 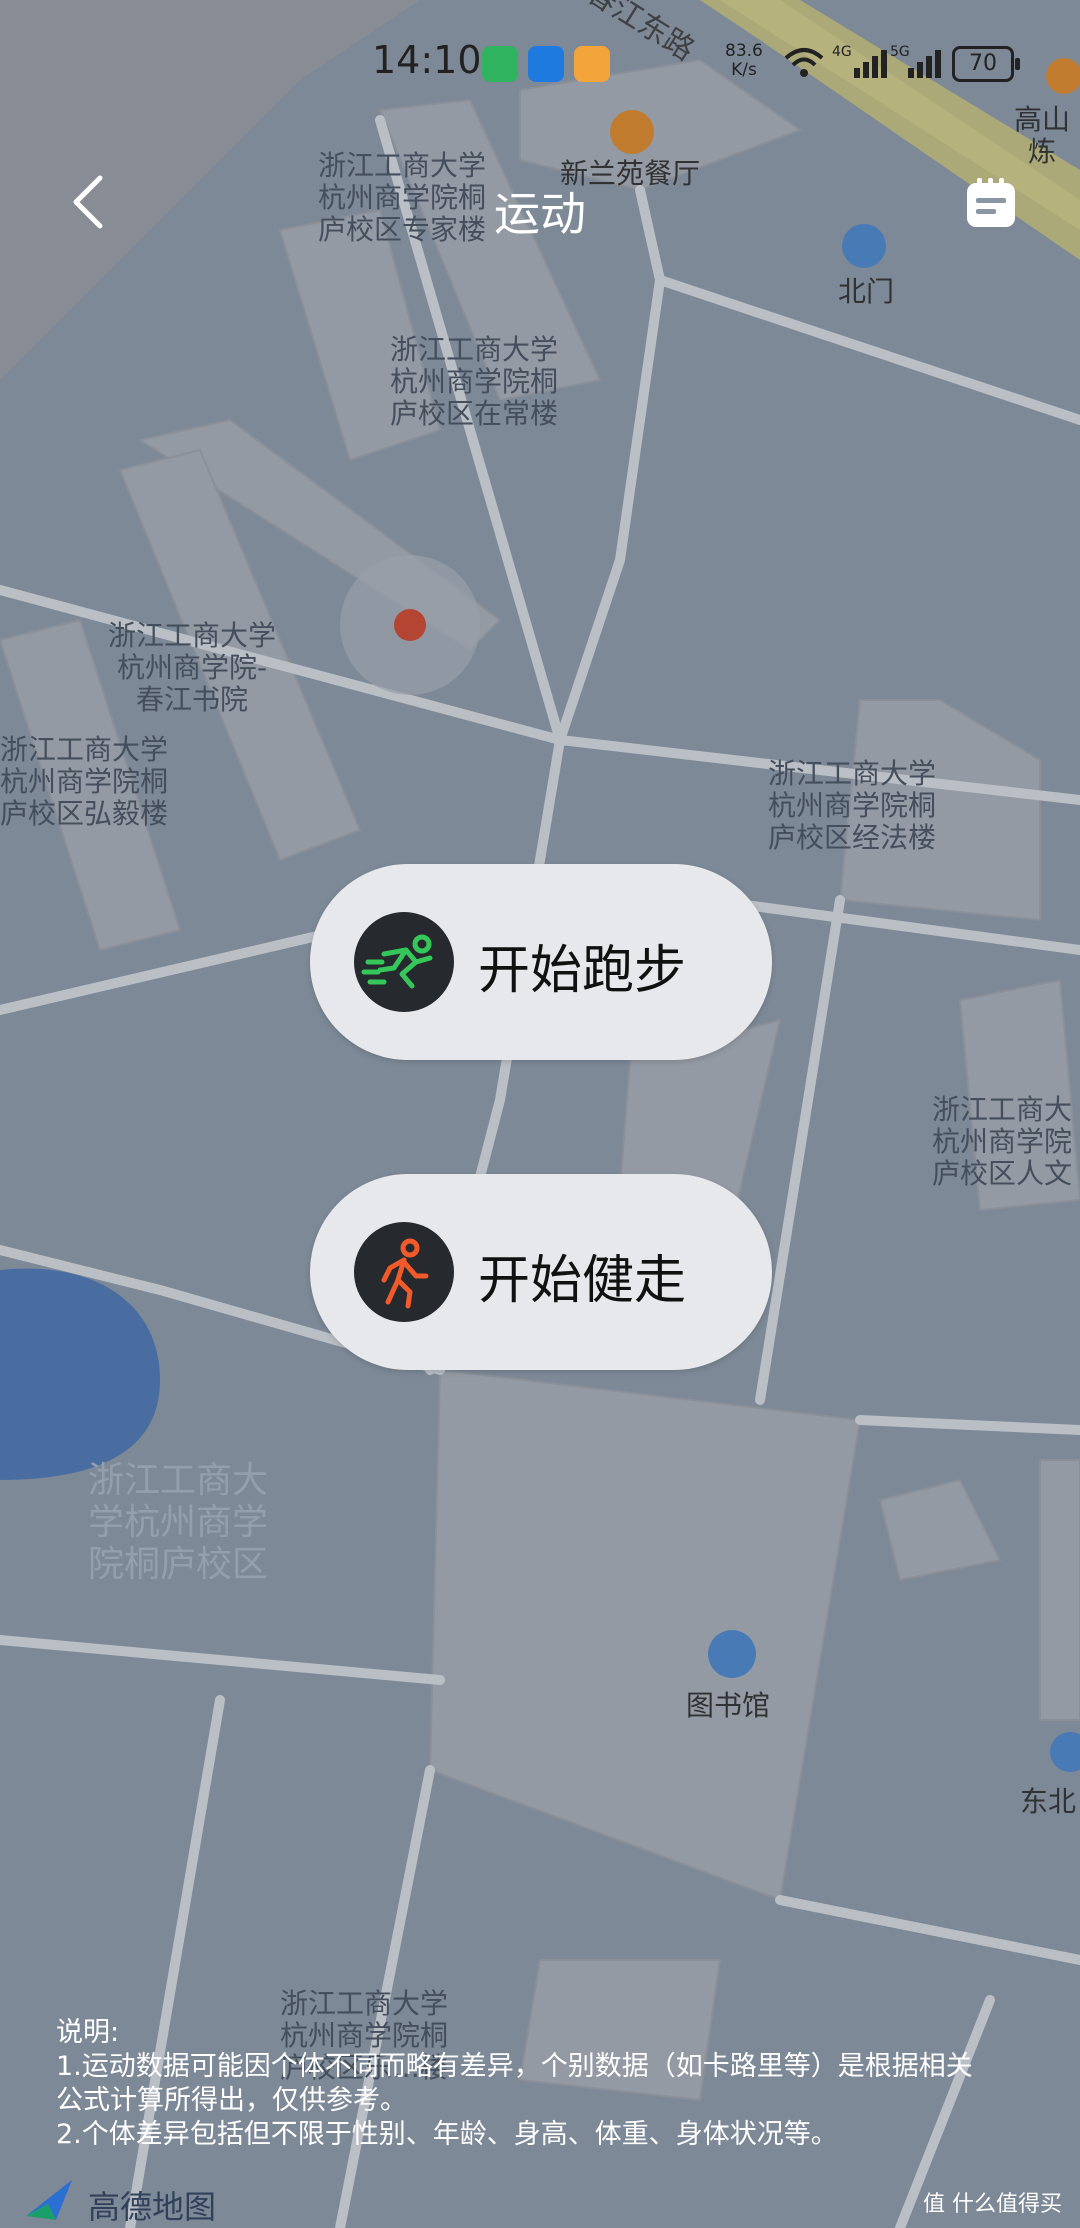 I want to click on feeds-icon, so click(x=592, y=64).